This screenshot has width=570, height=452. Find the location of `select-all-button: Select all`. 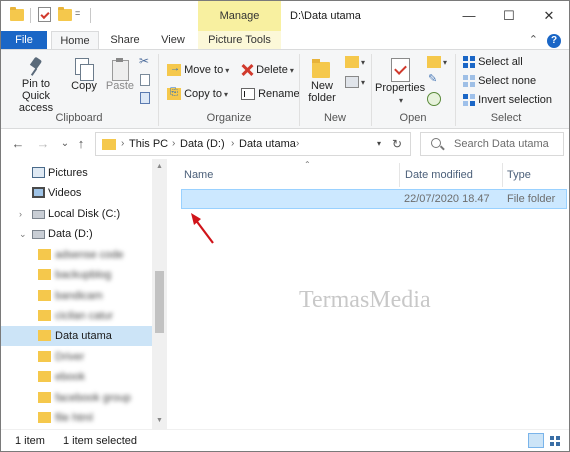

select-all-button: Select all is located at coordinates (493, 62).